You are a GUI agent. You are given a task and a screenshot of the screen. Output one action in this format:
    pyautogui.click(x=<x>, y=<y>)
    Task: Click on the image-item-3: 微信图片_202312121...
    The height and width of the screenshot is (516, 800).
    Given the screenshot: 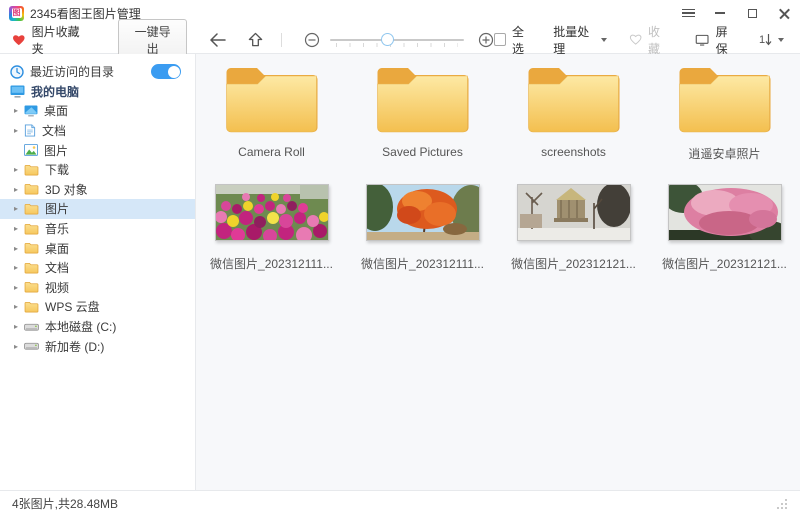 What is the action you would take?
    pyautogui.click(x=573, y=228)
    